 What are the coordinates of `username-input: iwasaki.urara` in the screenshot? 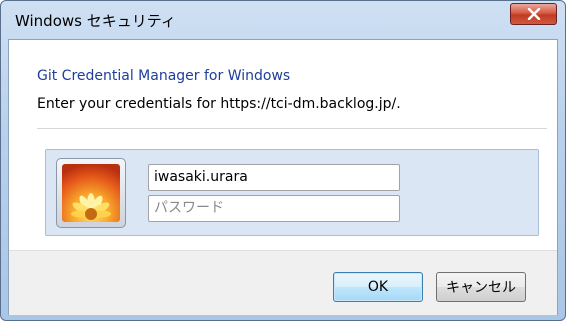 It's located at (274, 177).